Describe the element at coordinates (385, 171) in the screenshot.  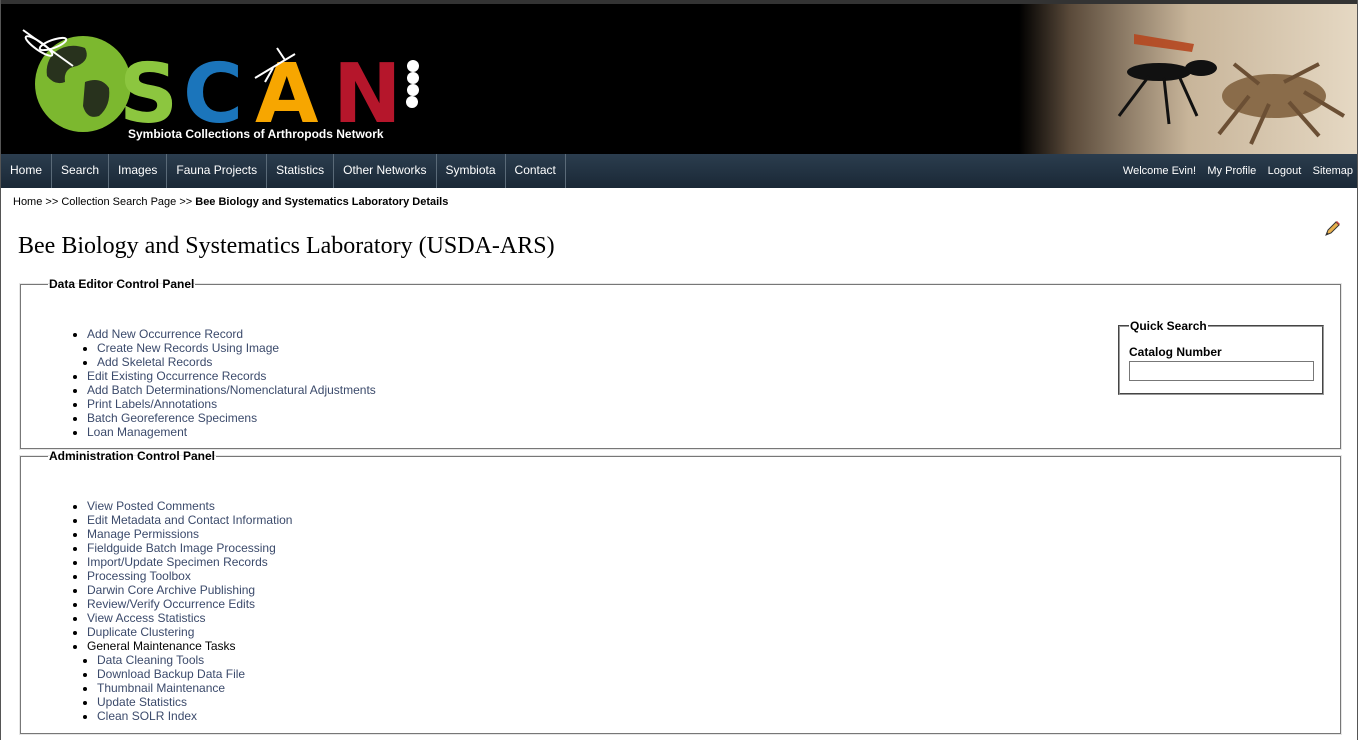
I see `nav-other-networks: Other Networks` at that location.